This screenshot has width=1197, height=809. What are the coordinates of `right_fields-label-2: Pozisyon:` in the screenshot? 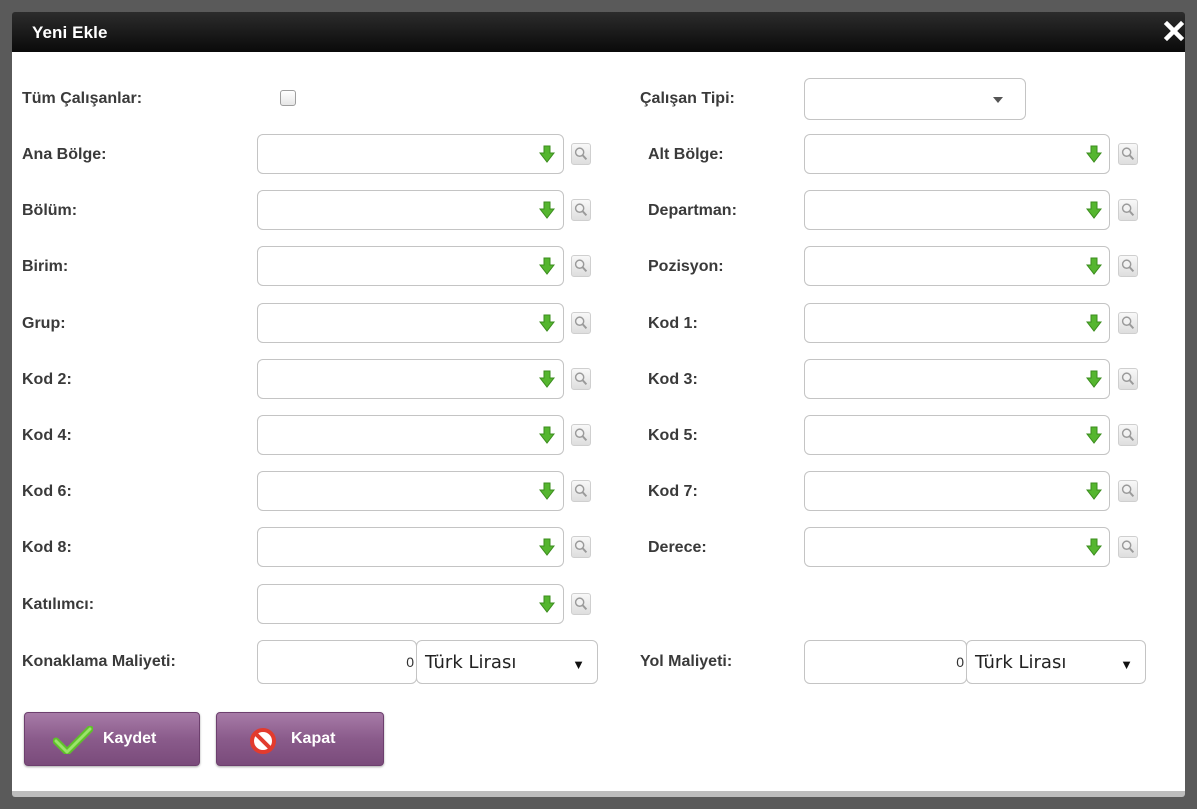 It's located at (686, 267).